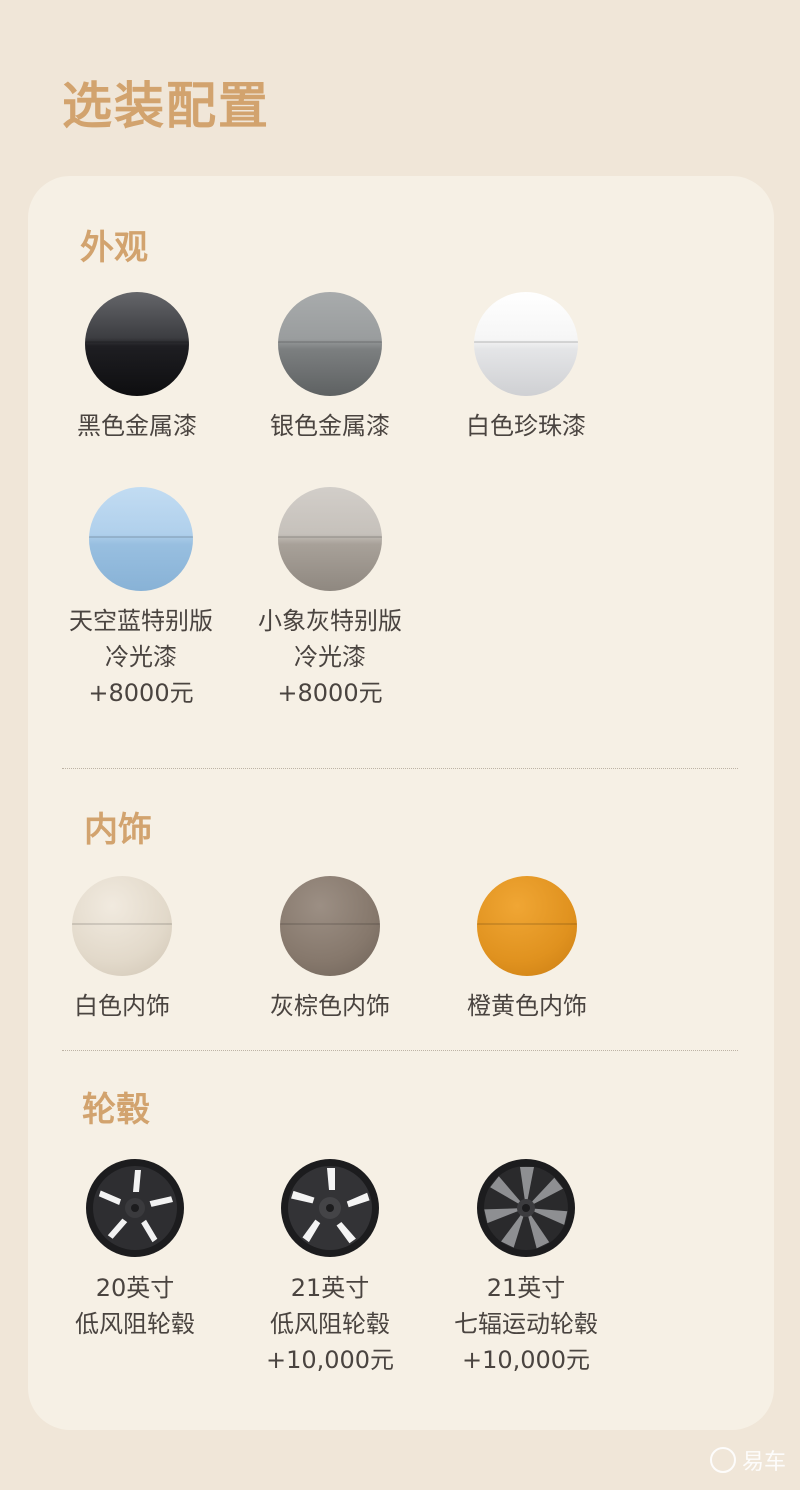 This screenshot has height=1490, width=800. Describe the element at coordinates (763, 1462) in the screenshot. I see `watermark-text: 易车` at that location.